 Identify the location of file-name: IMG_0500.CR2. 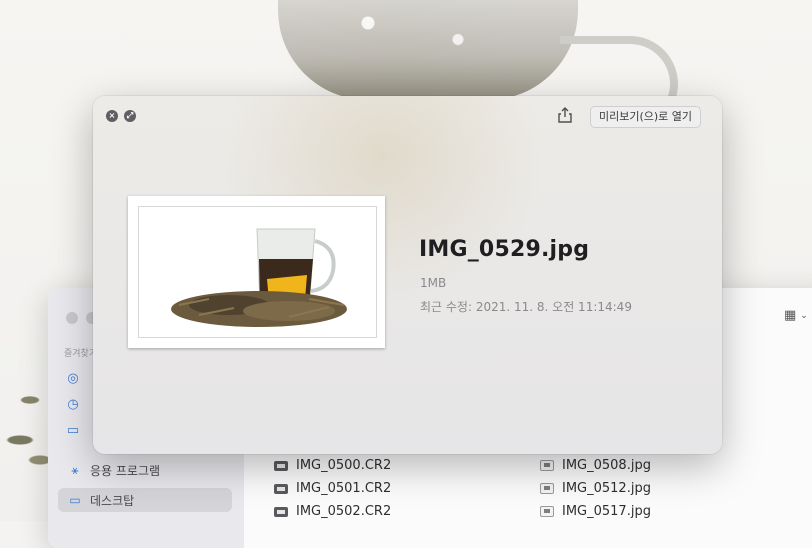
(344, 465).